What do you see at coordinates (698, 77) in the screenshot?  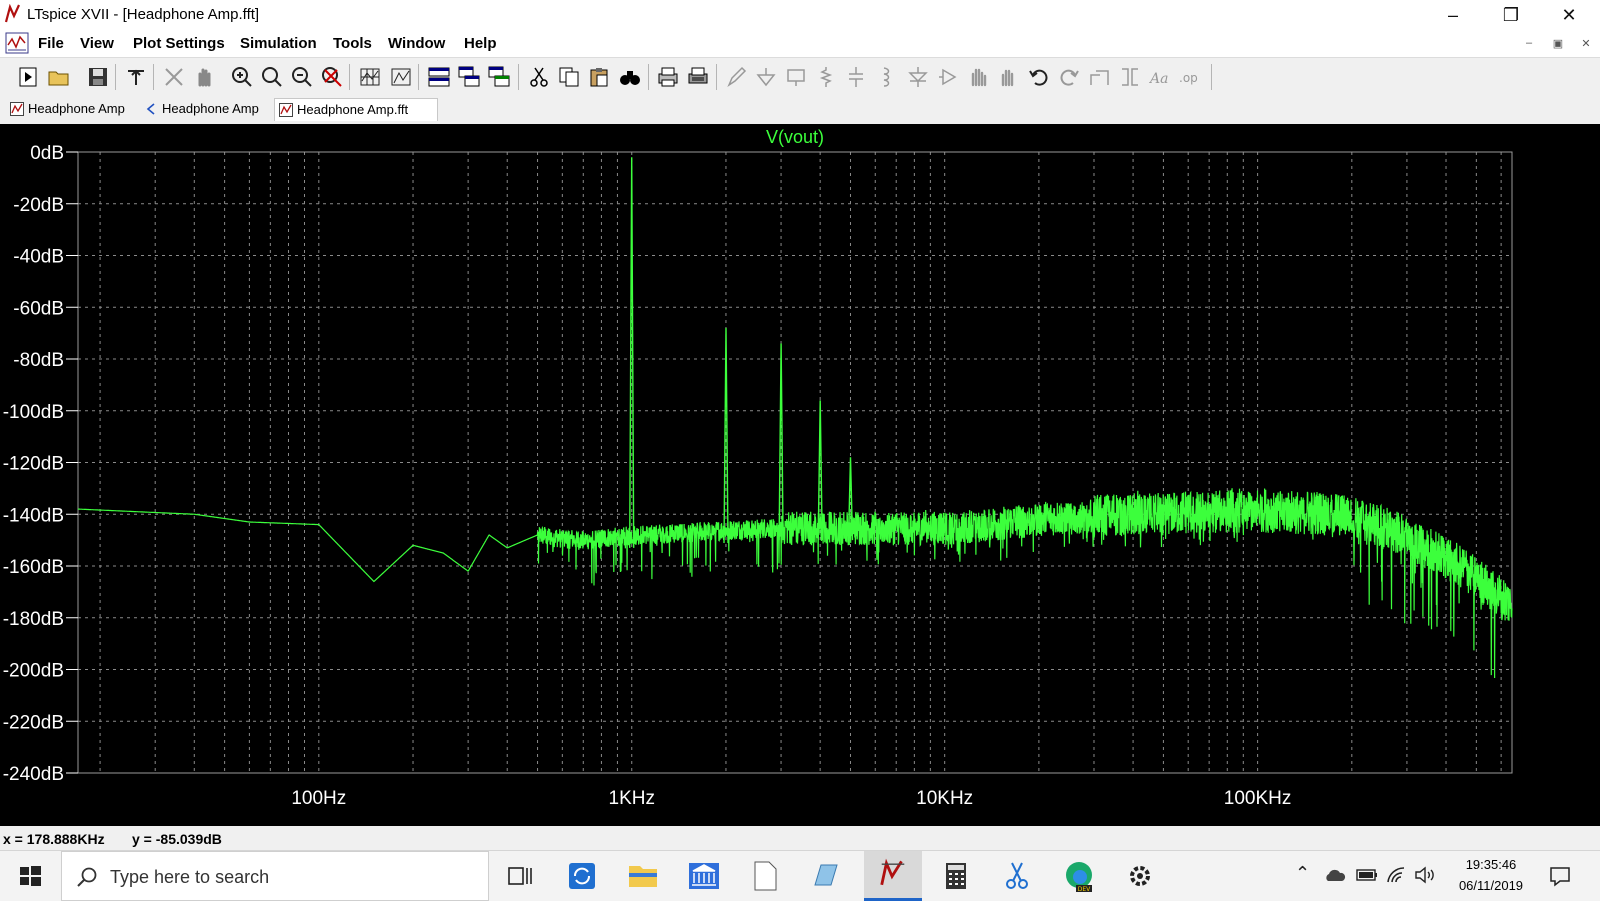 I see `print-setup-icon` at bounding box center [698, 77].